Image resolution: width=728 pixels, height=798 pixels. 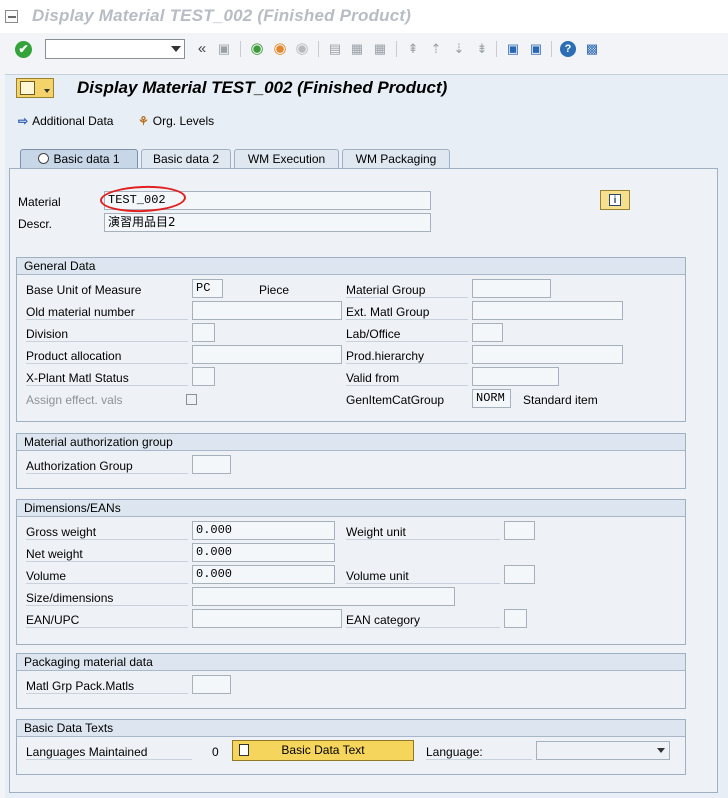 I want to click on layout-icon: ▩, so click(x=592, y=49).